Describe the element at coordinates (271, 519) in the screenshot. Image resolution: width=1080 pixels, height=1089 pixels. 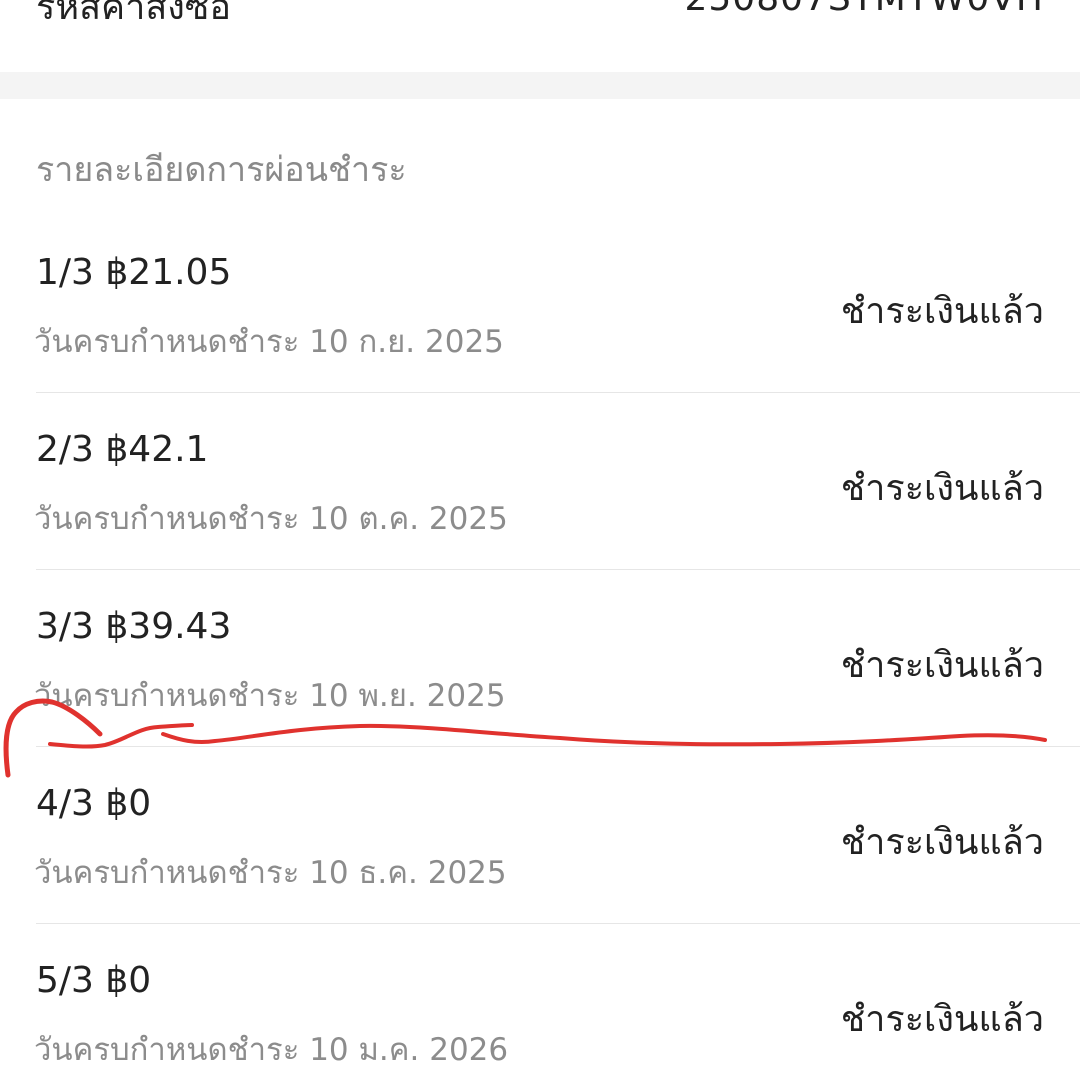
I see `installment-due-date: วันครบกำหนดชำระ 10 ต.ค. 2025` at that location.